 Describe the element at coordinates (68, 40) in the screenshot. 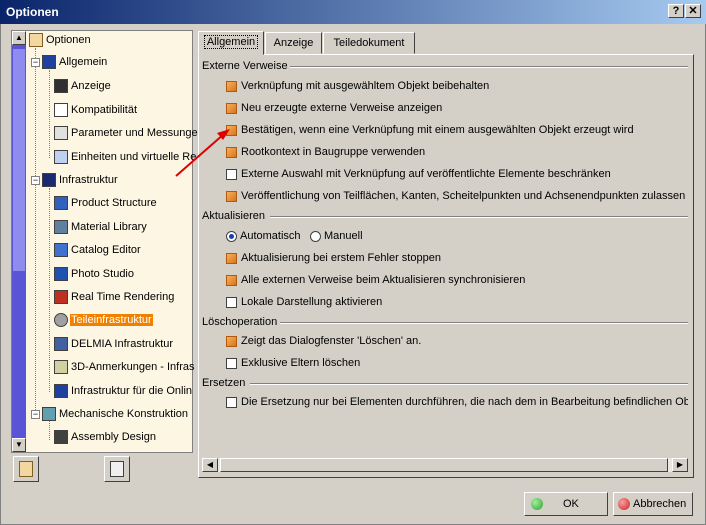

I see `tree-item-label: Optionen` at that location.